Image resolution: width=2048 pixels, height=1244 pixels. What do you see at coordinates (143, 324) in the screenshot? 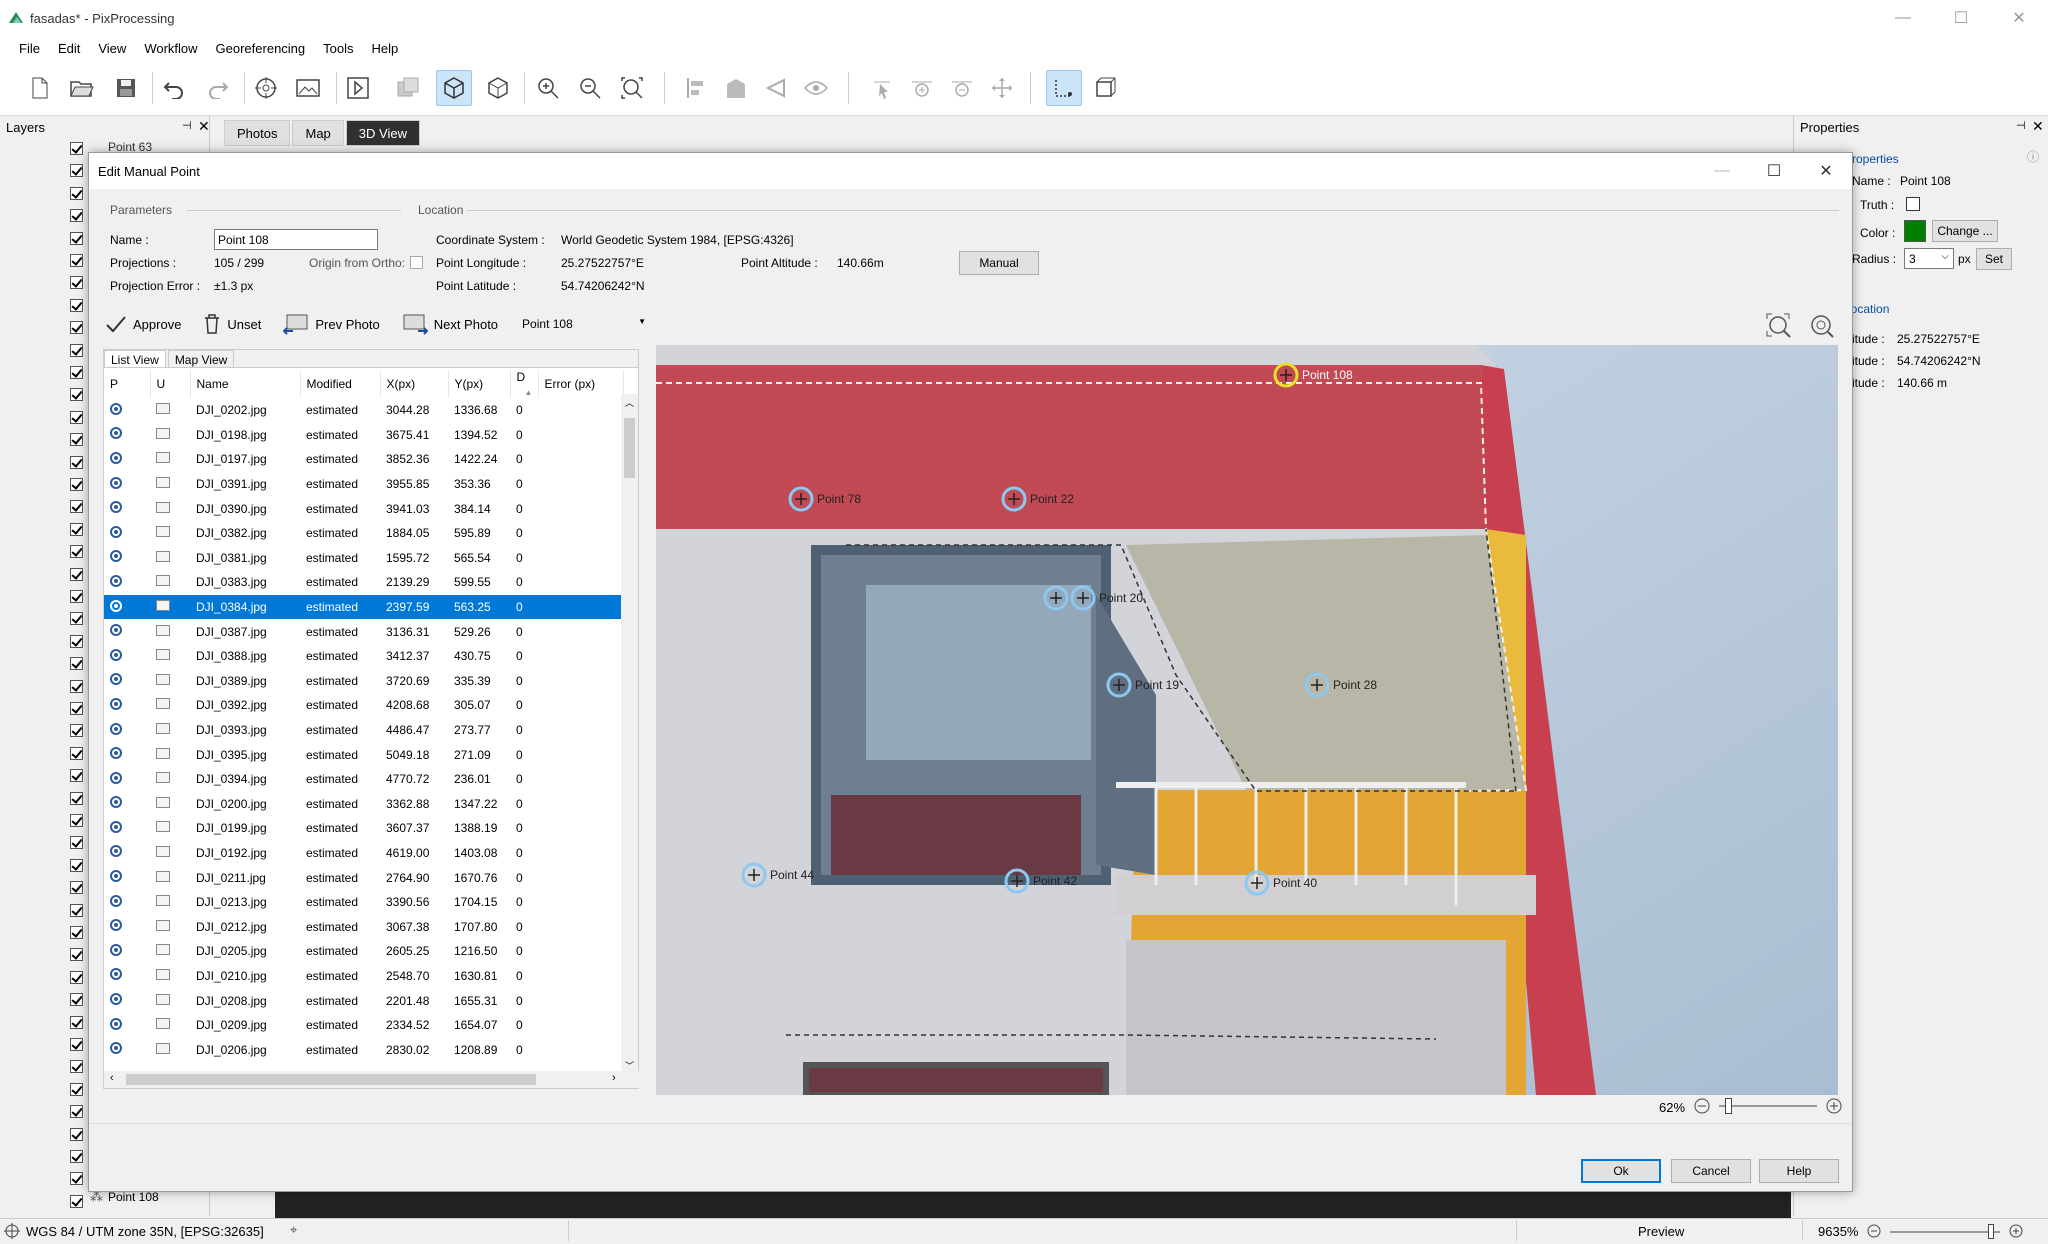
I see `approve-button: Approve` at bounding box center [143, 324].